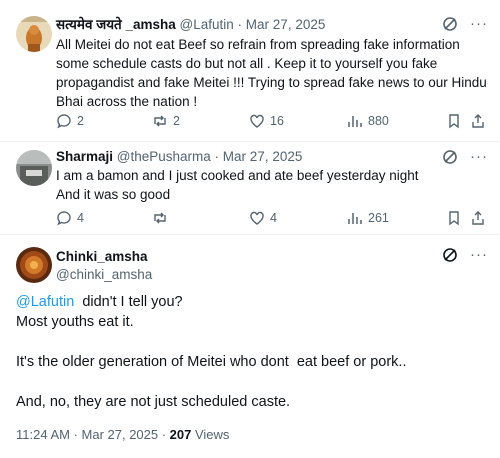 The image size is (500, 458). I want to click on author-name: सत्यमेव जयते _amsha, so click(116, 24).